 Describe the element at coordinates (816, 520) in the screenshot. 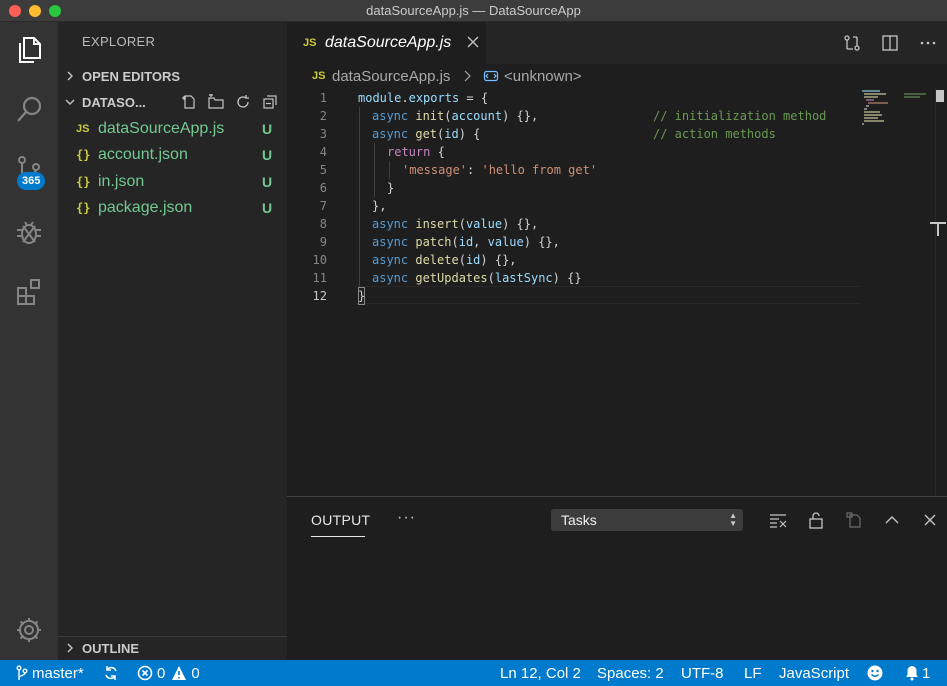

I see `lock-scroll-button` at that location.